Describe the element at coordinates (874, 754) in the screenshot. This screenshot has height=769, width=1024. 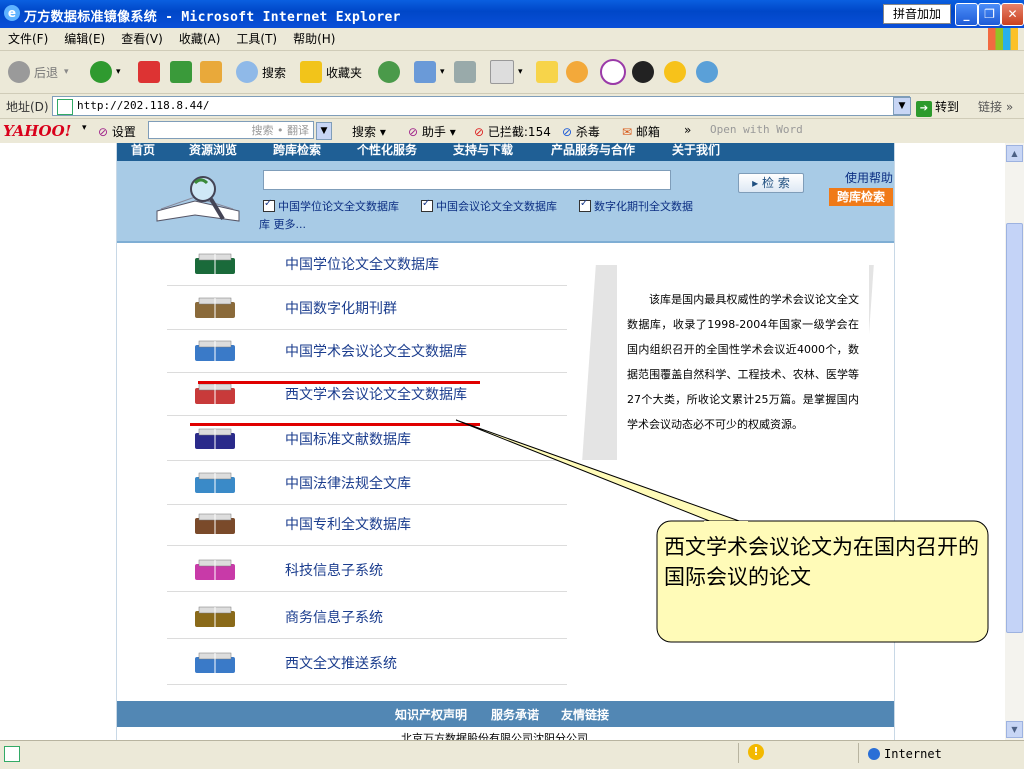
I see `globe-icon` at that location.